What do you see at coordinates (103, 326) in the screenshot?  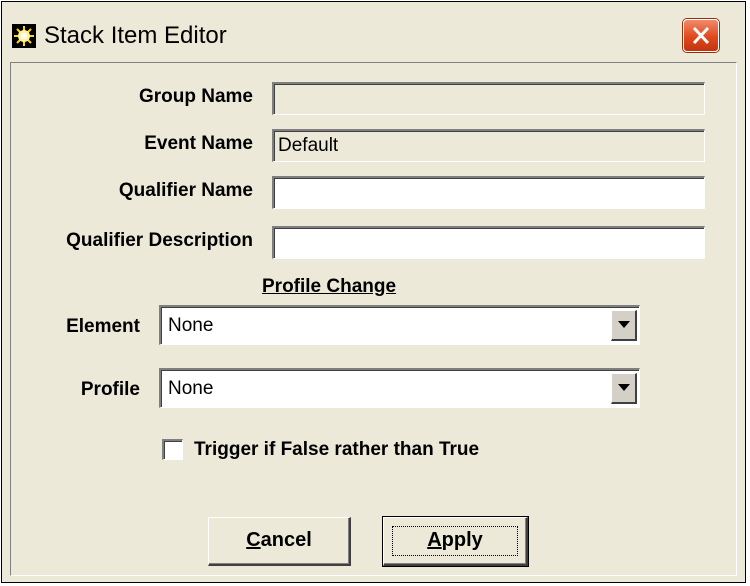 I see `element-label: Element` at bounding box center [103, 326].